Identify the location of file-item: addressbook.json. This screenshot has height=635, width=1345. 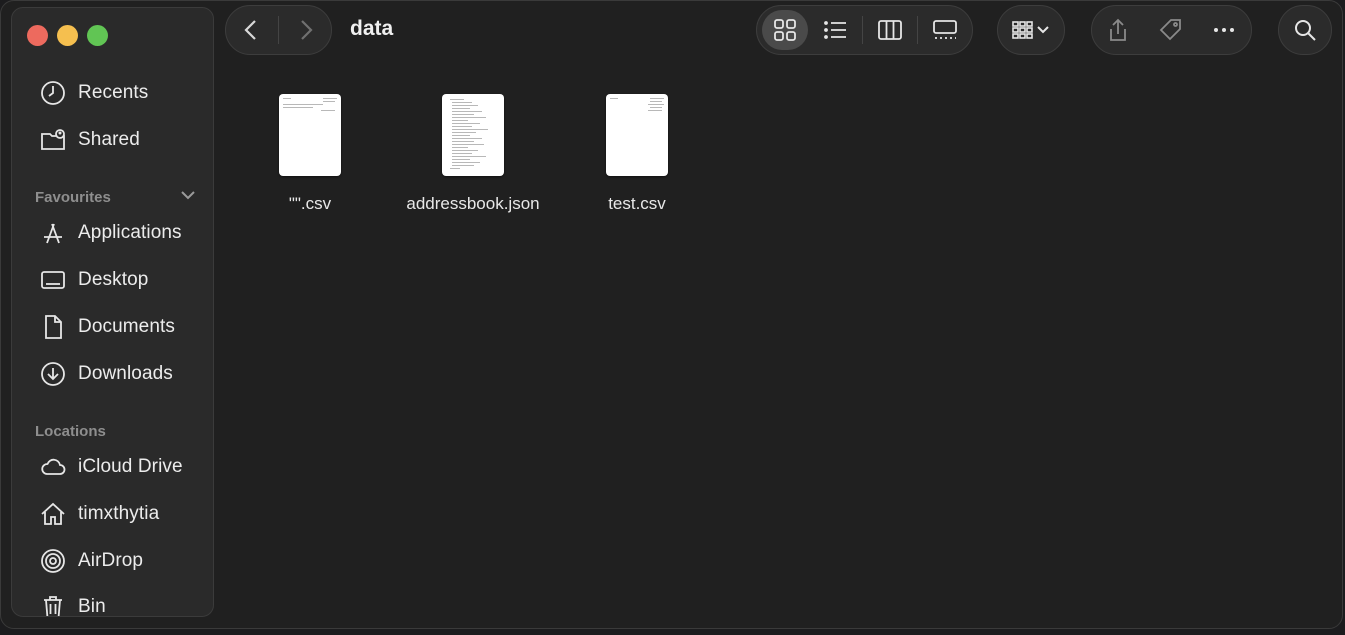
(473, 154).